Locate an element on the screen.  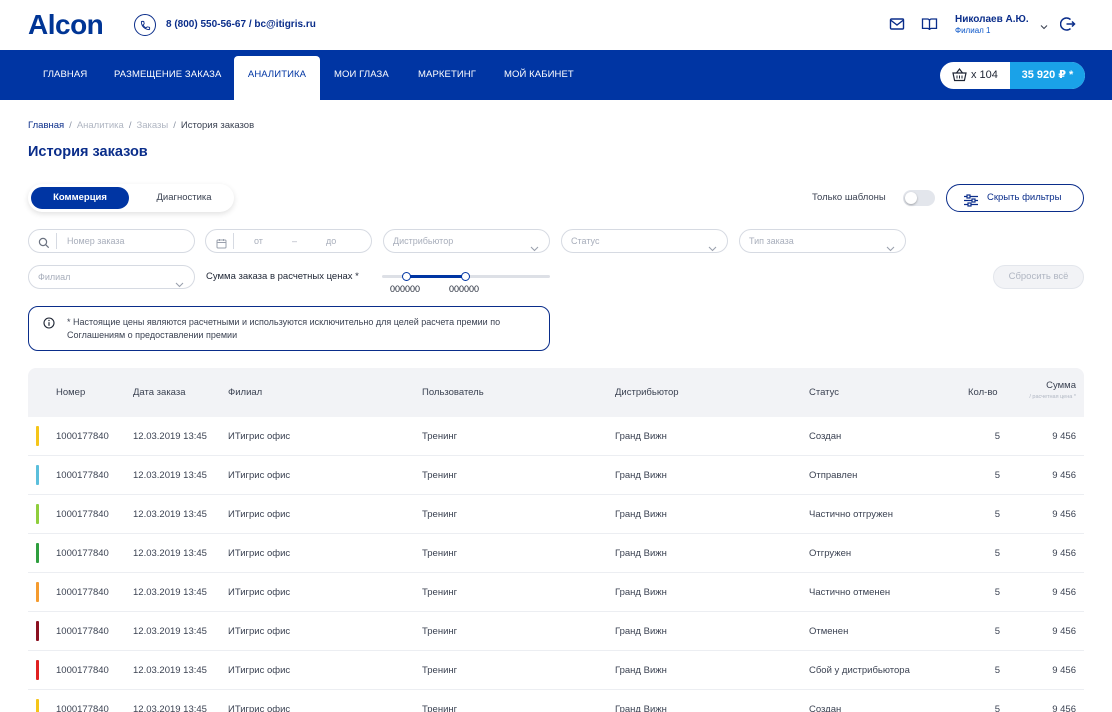
user-name: Николаев А.Ю. is located at coordinates (992, 19).